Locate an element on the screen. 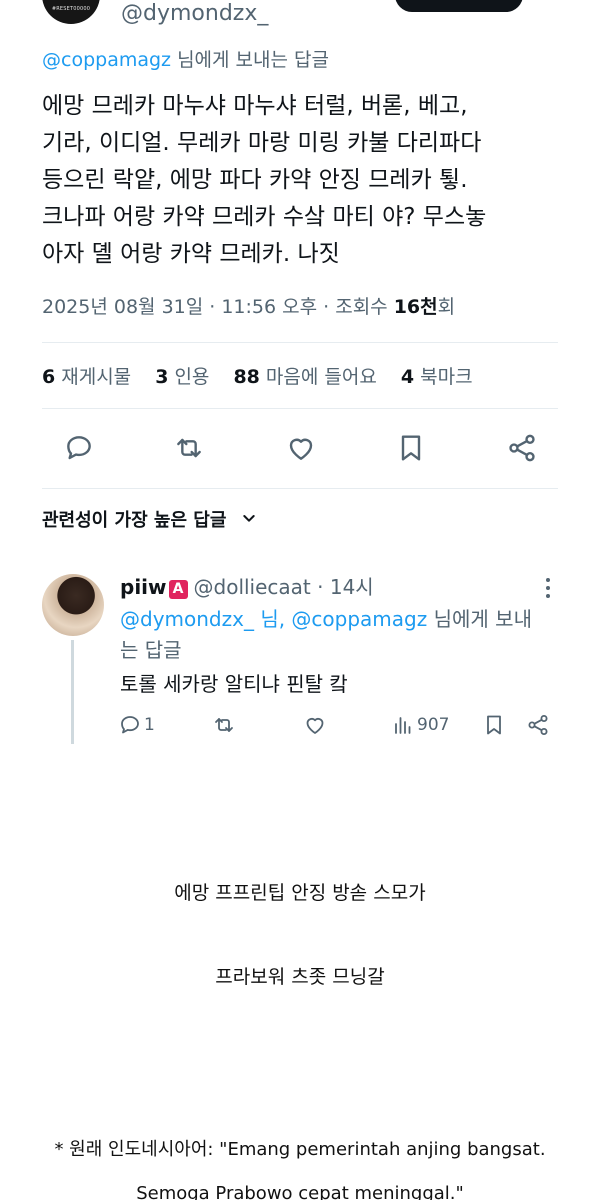  reply-to-suffix: 님에게 보내는 답글 is located at coordinates (250, 60).